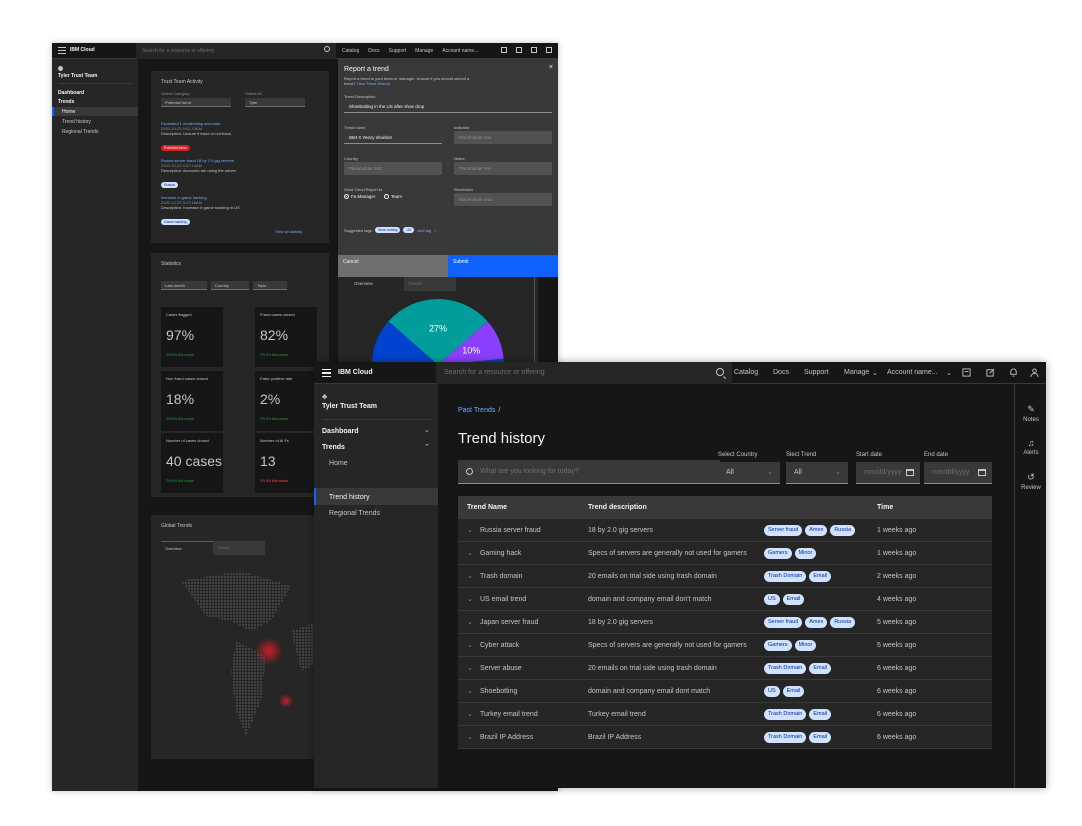  Describe the element at coordinates (816, 372) in the screenshot. I see `nav-support: Support` at that location.